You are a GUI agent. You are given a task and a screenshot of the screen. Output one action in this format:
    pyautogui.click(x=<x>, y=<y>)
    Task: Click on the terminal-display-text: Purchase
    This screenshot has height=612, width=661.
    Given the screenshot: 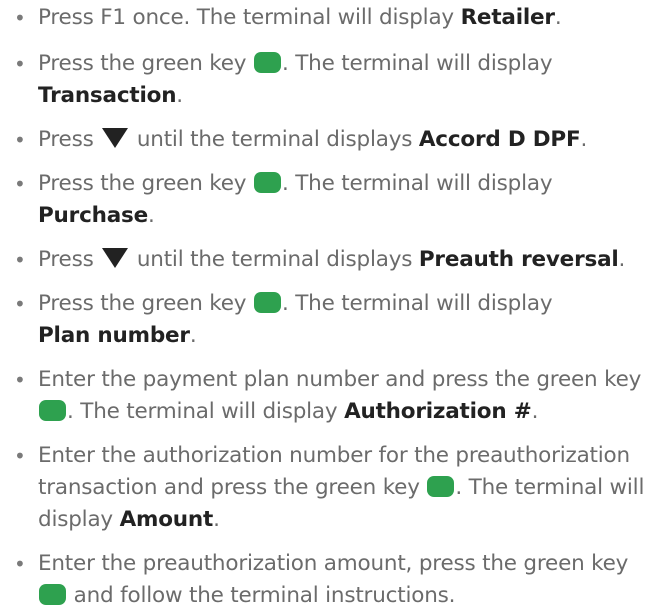 What is the action you would take?
    pyautogui.click(x=93, y=215)
    